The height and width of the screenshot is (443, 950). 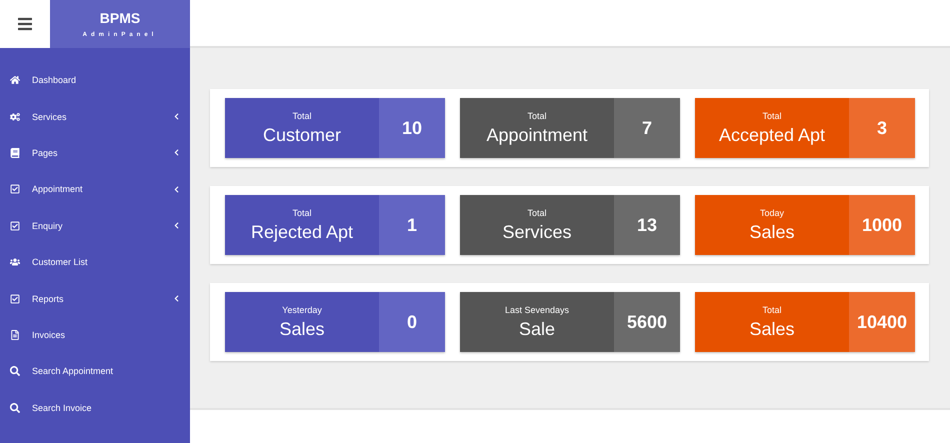 What do you see at coordinates (95, 335) in the screenshot?
I see `sidebar-item: Invoices` at bounding box center [95, 335].